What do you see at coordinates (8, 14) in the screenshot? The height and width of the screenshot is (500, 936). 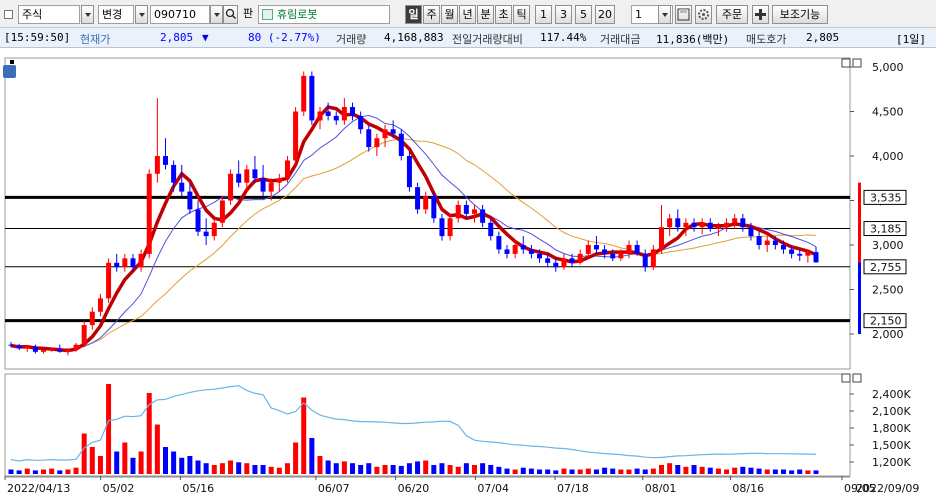 I see `menu-square-icon` at bounding box center [8, 14].